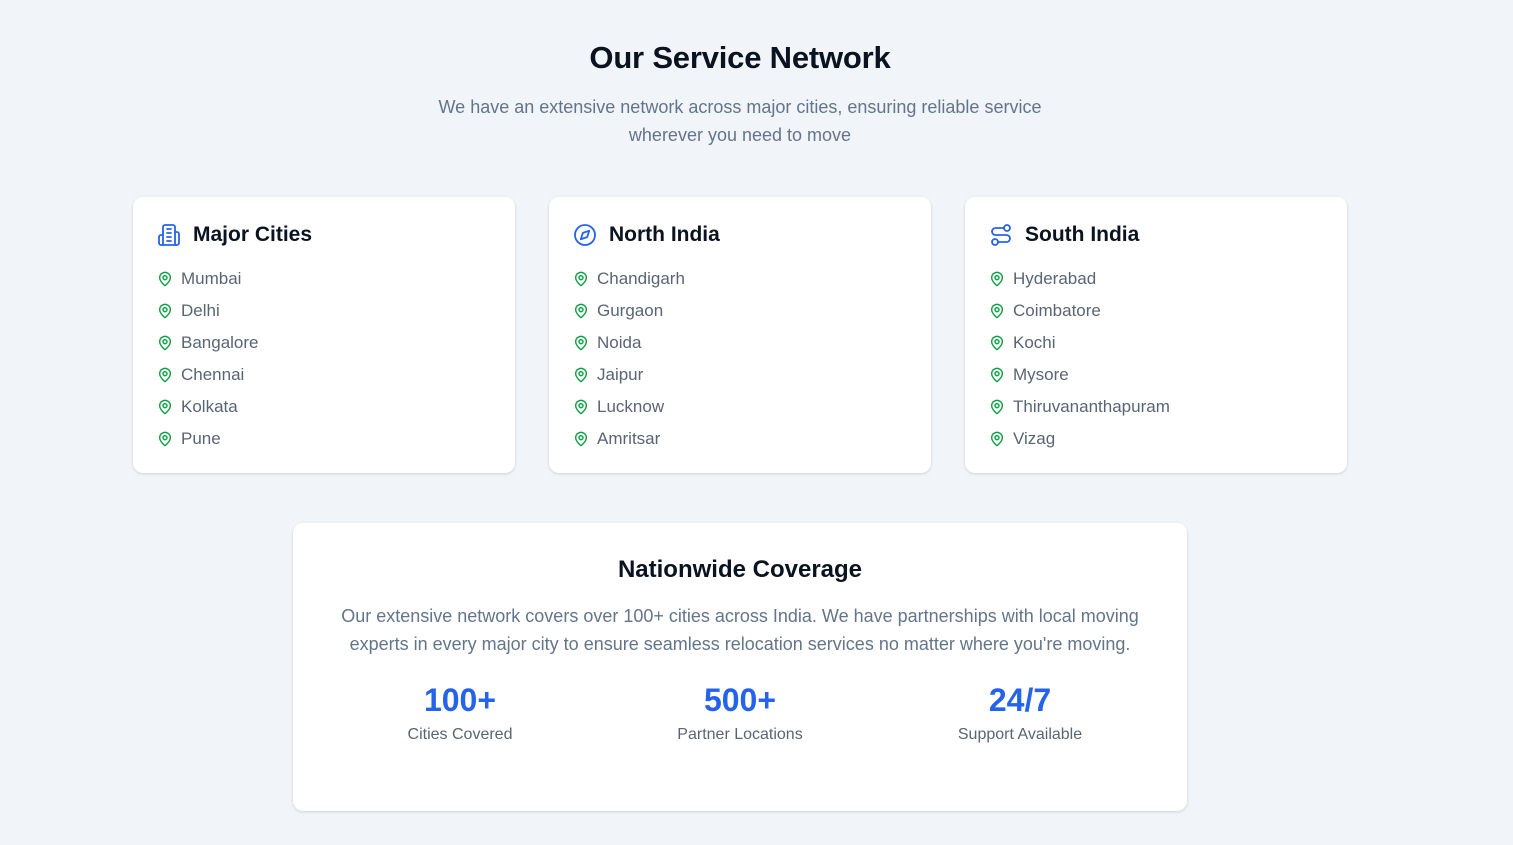 The image size is (1513, 845). What do you see at coordinates (740, 439) in the screenshot?
I see `city-item: Amritsar` at bounding box center [740, 439].